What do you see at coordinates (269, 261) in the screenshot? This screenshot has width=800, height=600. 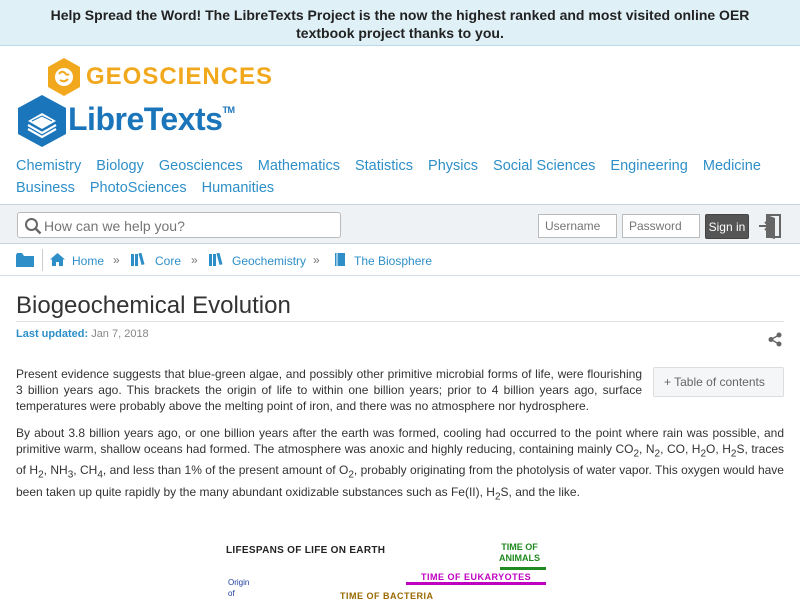 I see `breadcrumb-geochemistry: Geochemistry` at bounding box center [269, 261].